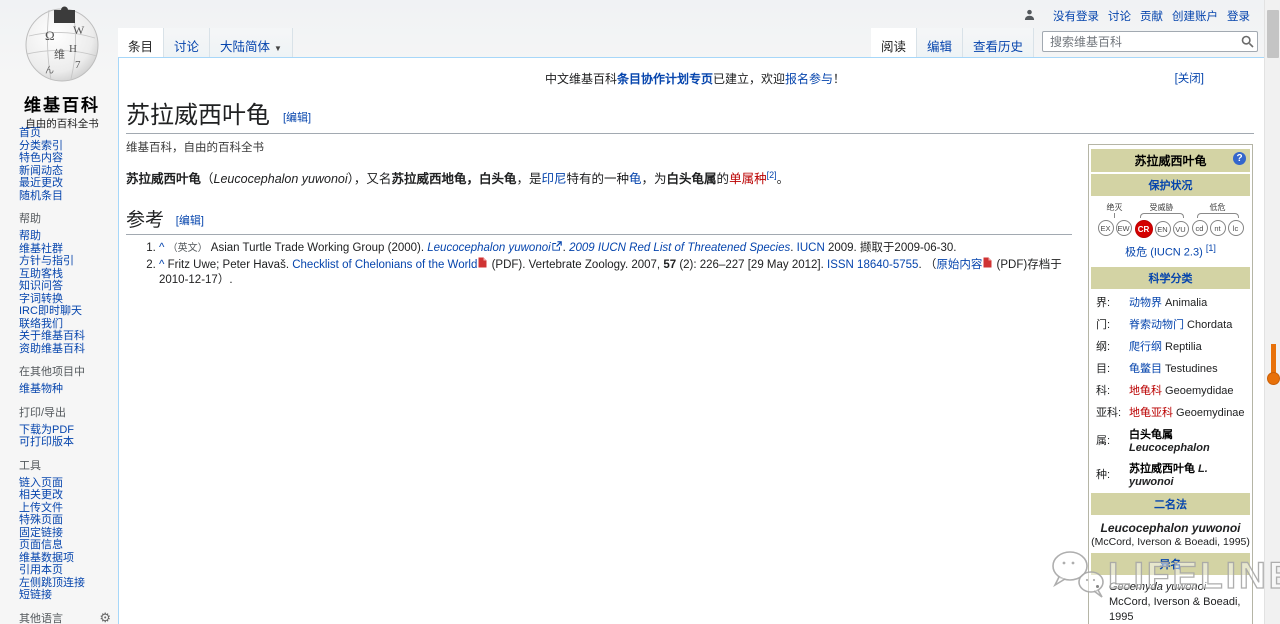  What do you see at coordinates (1156, 325) in the screenshot?
I see `taxon-link: 脊索动物门` at bounding box center [1156, 325].